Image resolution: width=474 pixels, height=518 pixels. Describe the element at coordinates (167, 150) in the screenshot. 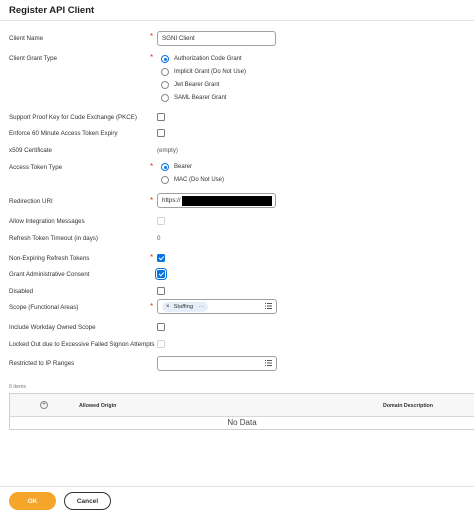

I see `x509-value: (empty)` at that location.